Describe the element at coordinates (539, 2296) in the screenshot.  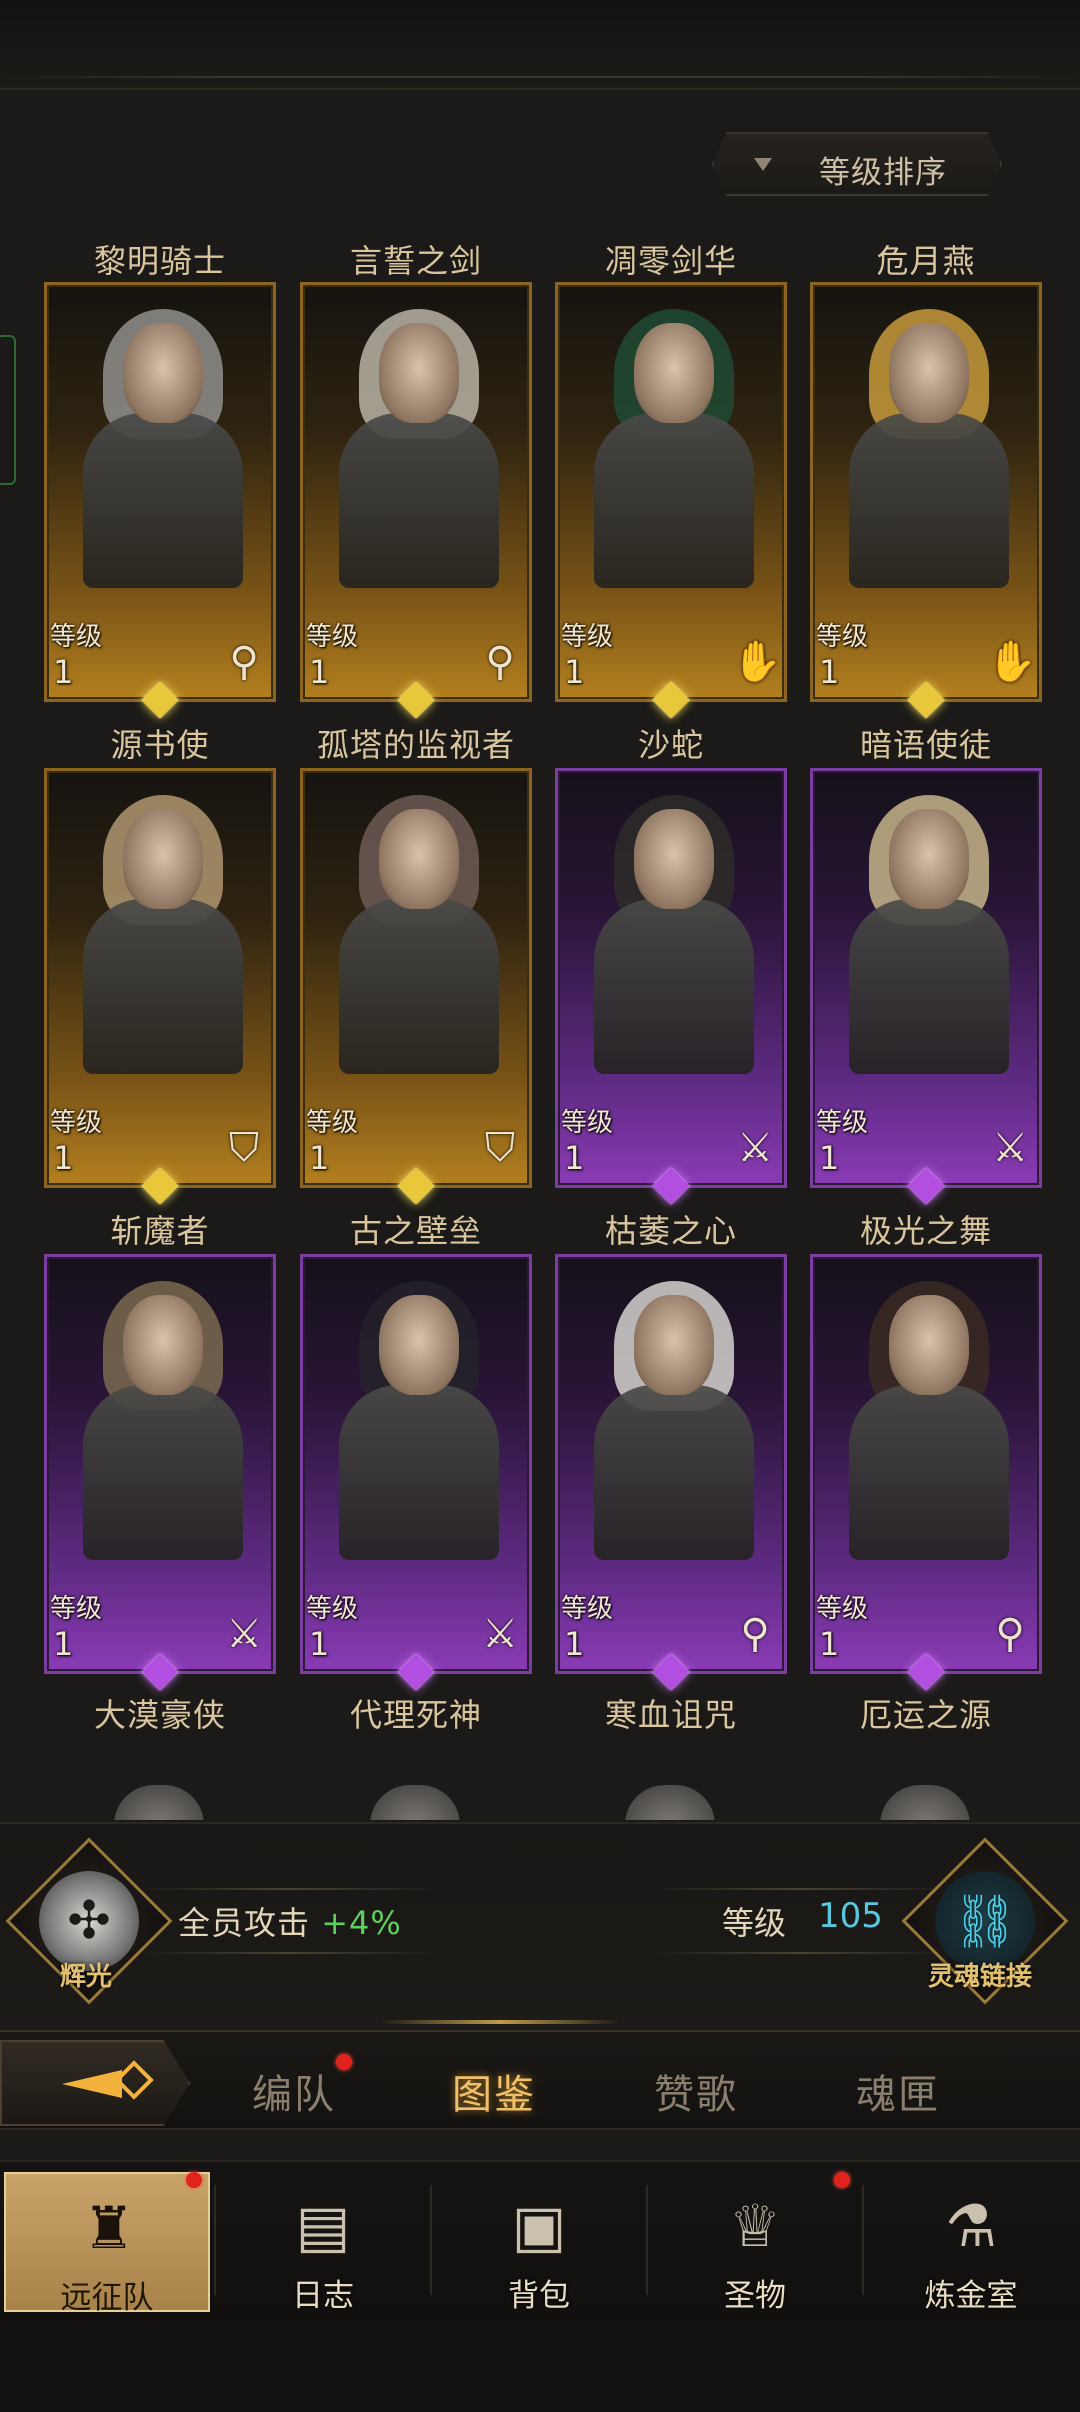
I see `nav-label: 背包` at that location.